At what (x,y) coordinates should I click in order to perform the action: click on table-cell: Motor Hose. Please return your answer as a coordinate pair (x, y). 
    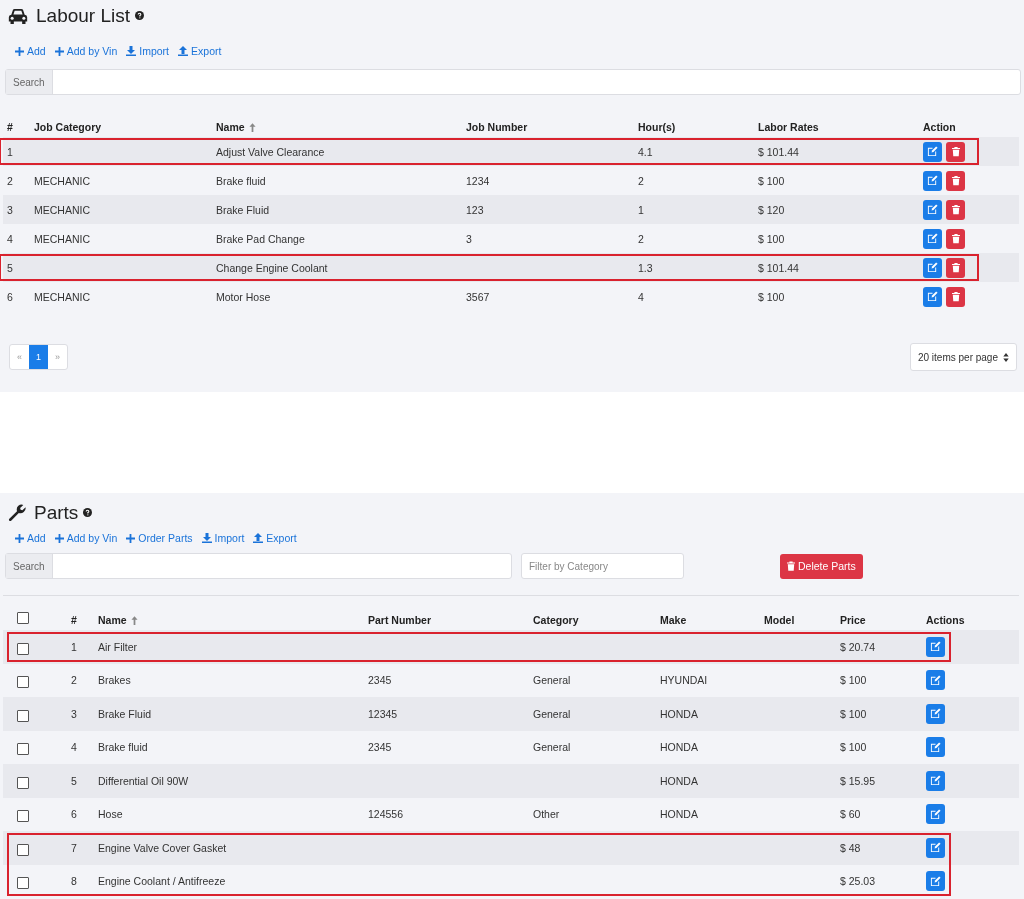
    Looking at the image, I should click on (243, 296).